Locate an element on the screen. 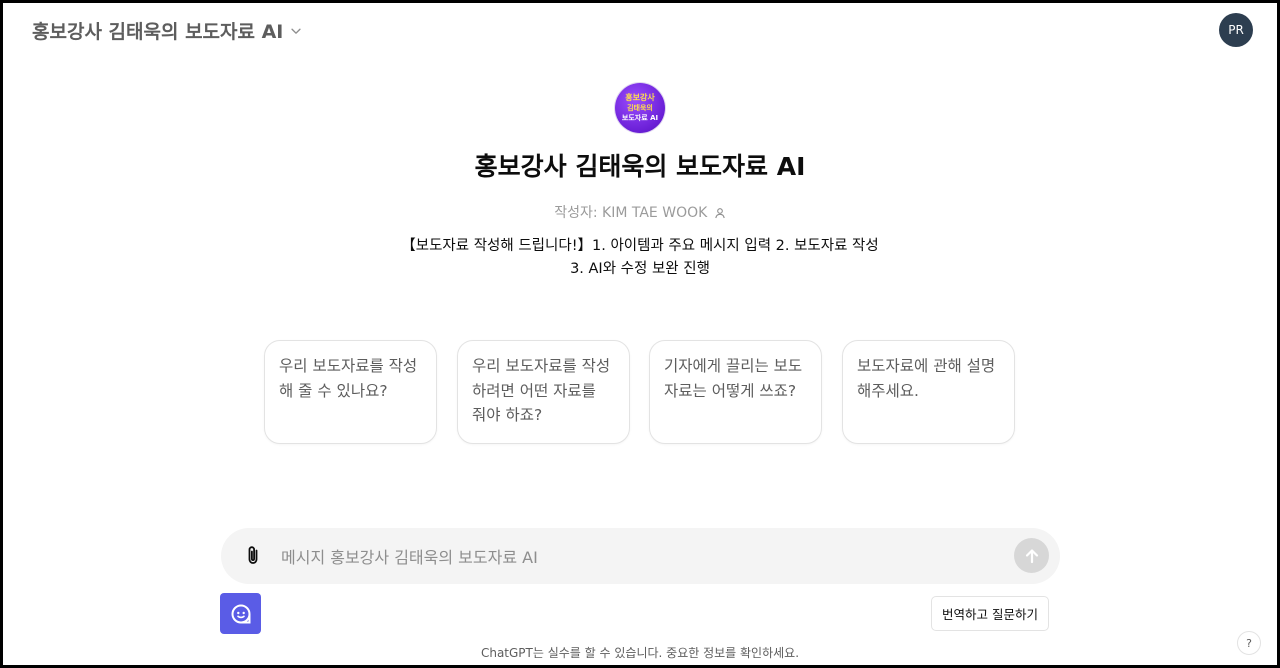  user-avatar: PR is located at coordinates (1236, 30).